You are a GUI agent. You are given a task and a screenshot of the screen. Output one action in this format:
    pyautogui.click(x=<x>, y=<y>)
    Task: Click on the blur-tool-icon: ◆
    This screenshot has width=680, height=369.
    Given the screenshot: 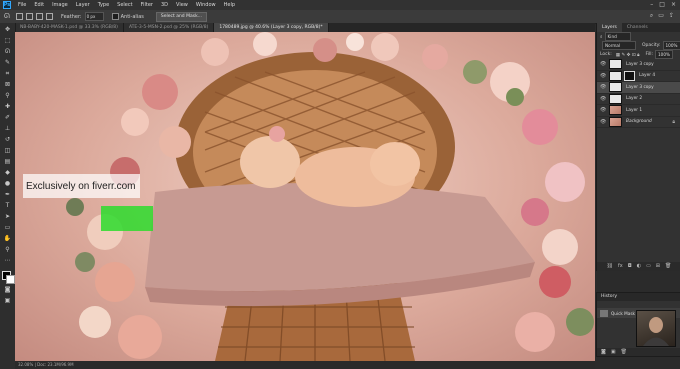 What is the action you would take?
    pyautogui.click(x=8, y=173)
    